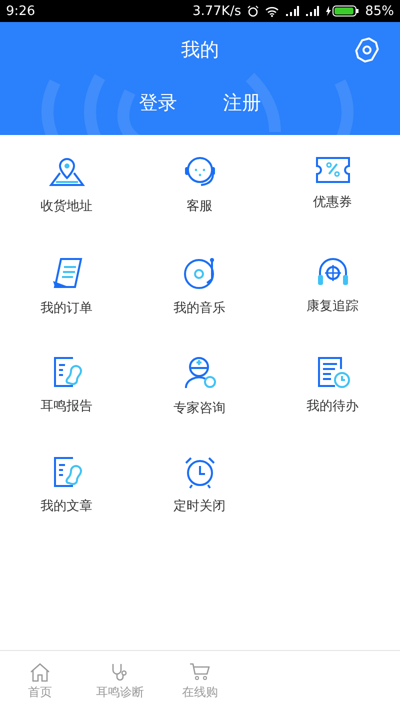 Image resolution: width=400 pixels, height=711 pixels. What do you see at coordinates (199, 297) in the screenshot?
I see `menu-item: 我的音乐` at bounding box center [199, 297].